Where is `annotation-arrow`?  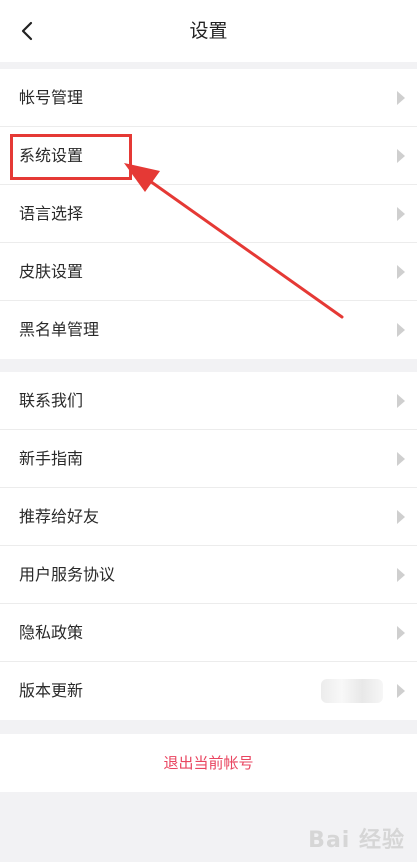 annotation-arrow is located at coordinates (234, 241).